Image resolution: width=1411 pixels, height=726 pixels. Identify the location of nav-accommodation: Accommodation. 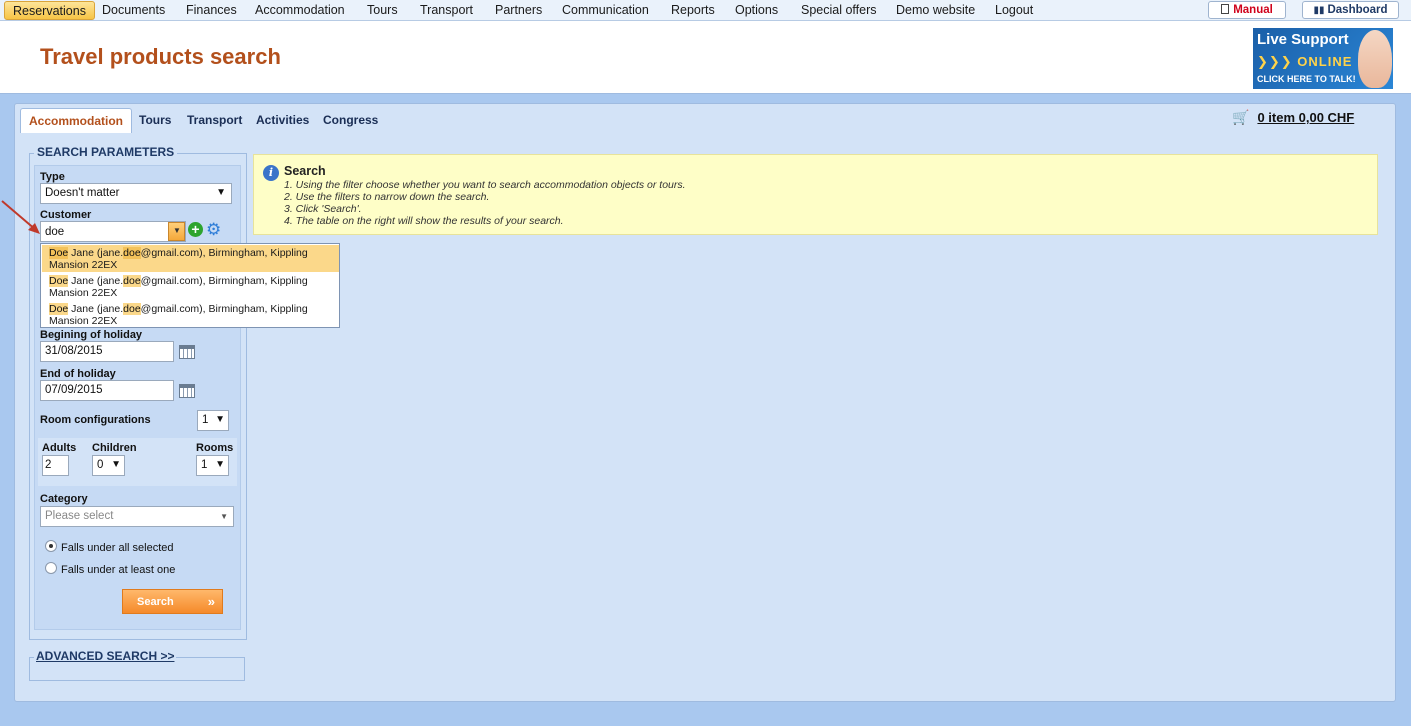
(300, 10).